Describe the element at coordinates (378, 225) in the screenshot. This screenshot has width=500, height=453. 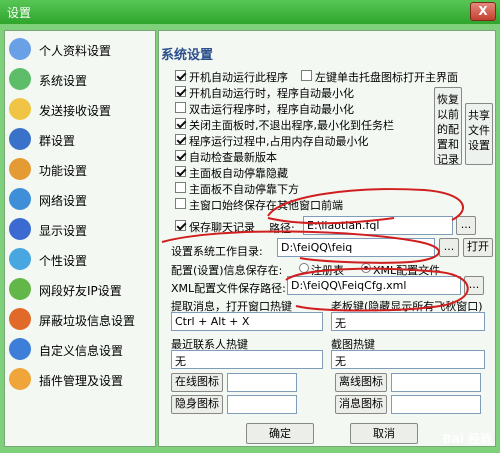
I see `log-path-input: E:\liaotian.fql` at that location.